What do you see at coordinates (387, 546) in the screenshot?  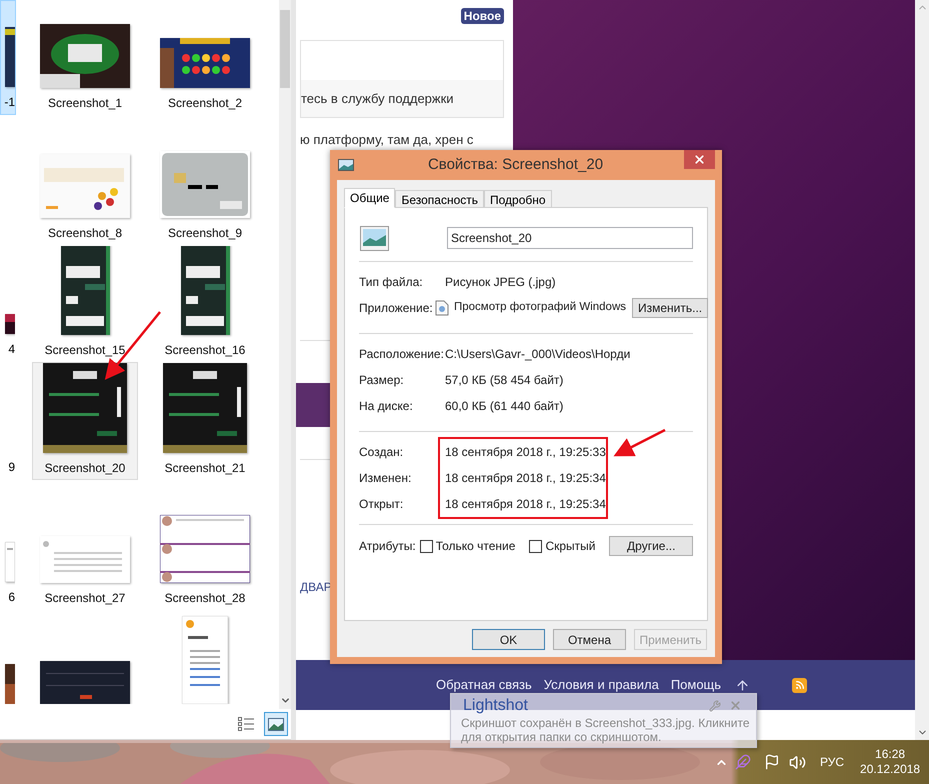 I see `property-label: Атрибуты:` at bounding box center [387, 546].